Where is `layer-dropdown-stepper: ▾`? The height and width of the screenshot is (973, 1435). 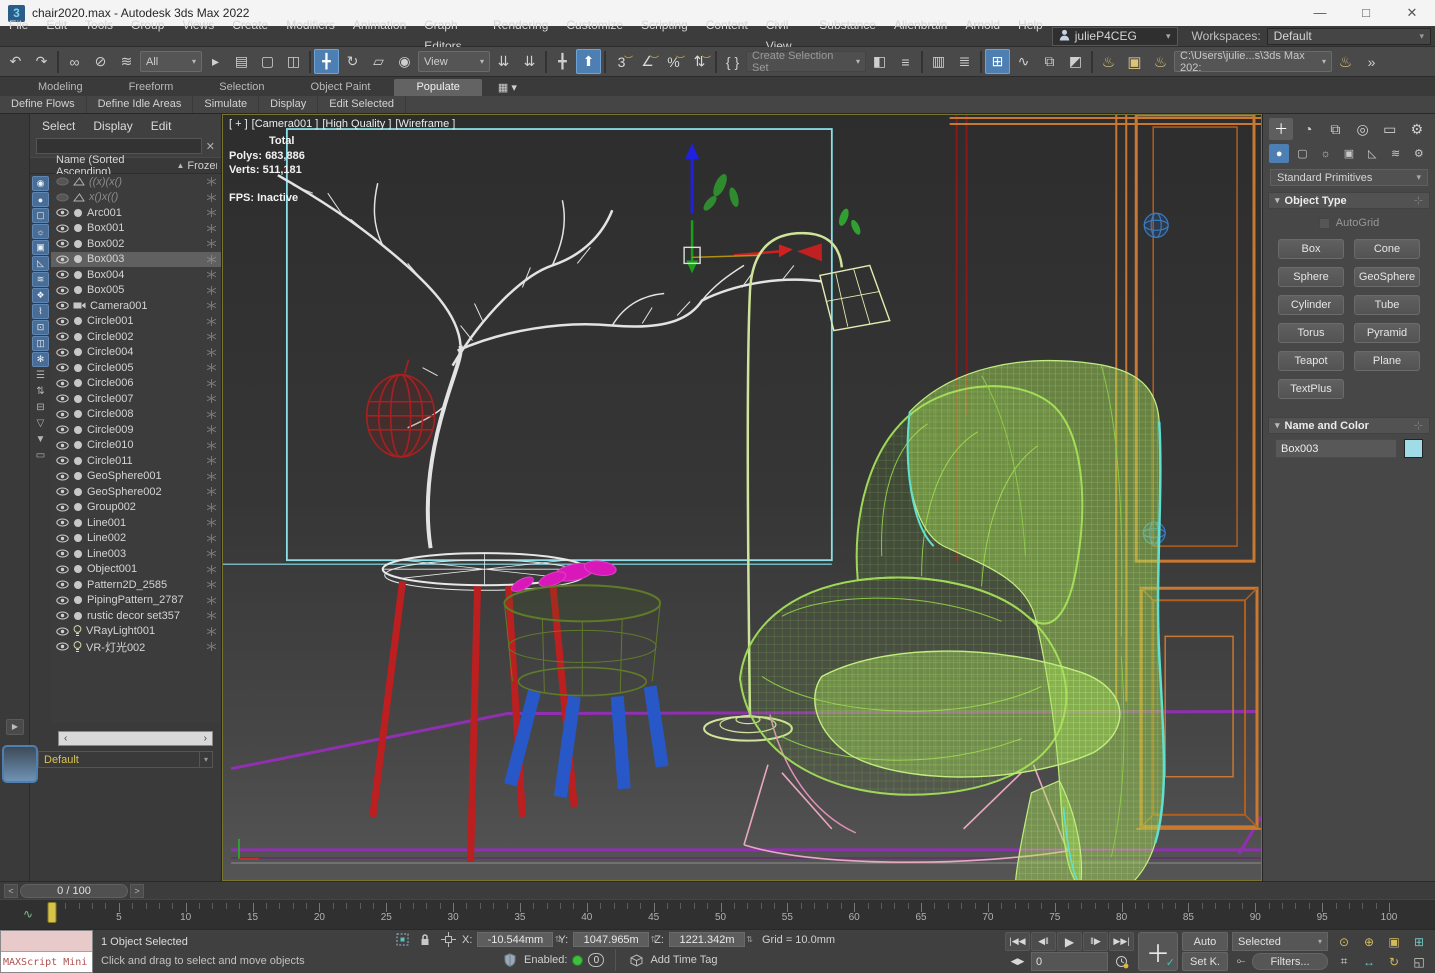 layer-dropdown-stepper: ▾ is located at coordinates (206, 759).